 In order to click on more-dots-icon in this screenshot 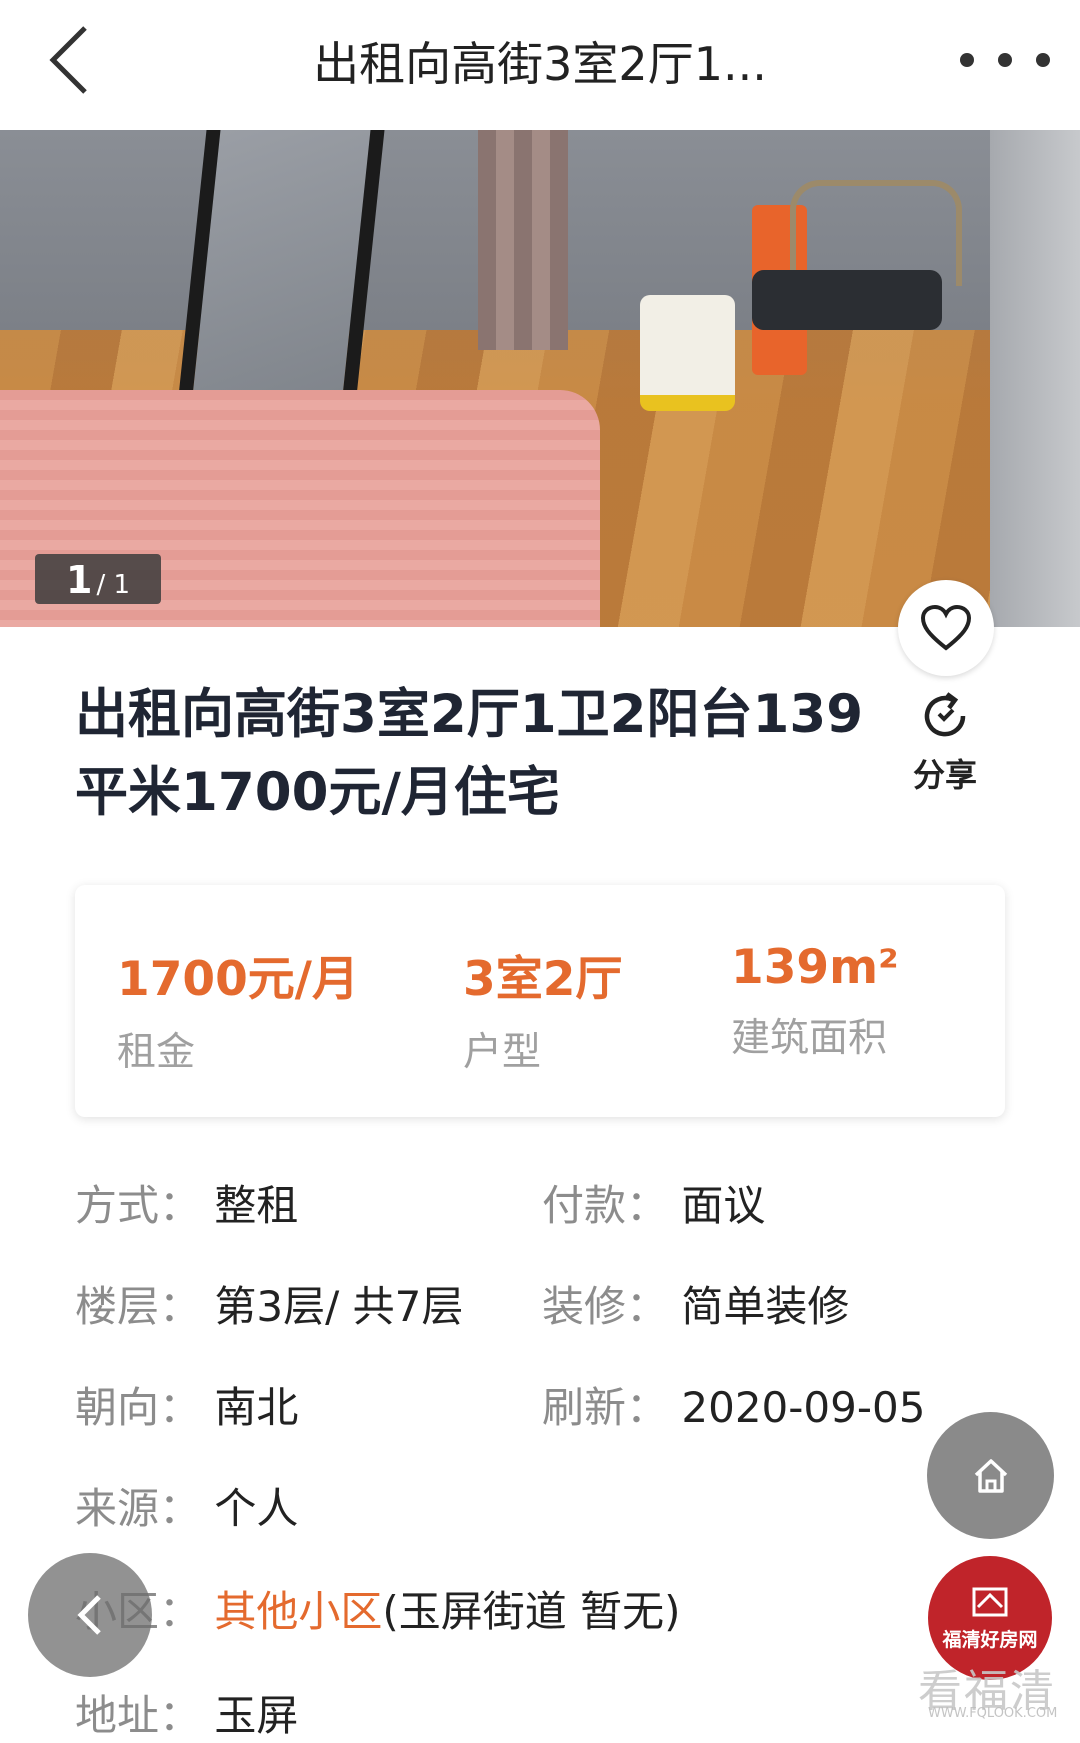, I will do `click(967, 60)`.